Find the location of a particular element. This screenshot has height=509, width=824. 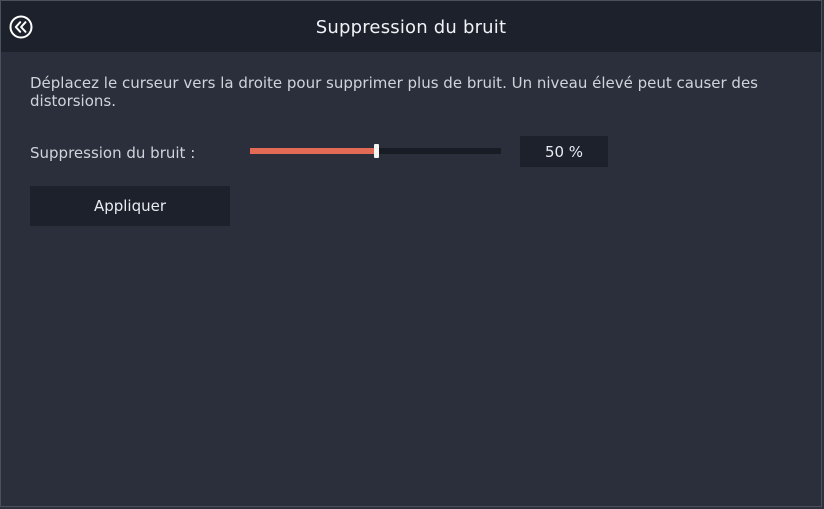

slider-thumb is located at coordinates (376, 151).